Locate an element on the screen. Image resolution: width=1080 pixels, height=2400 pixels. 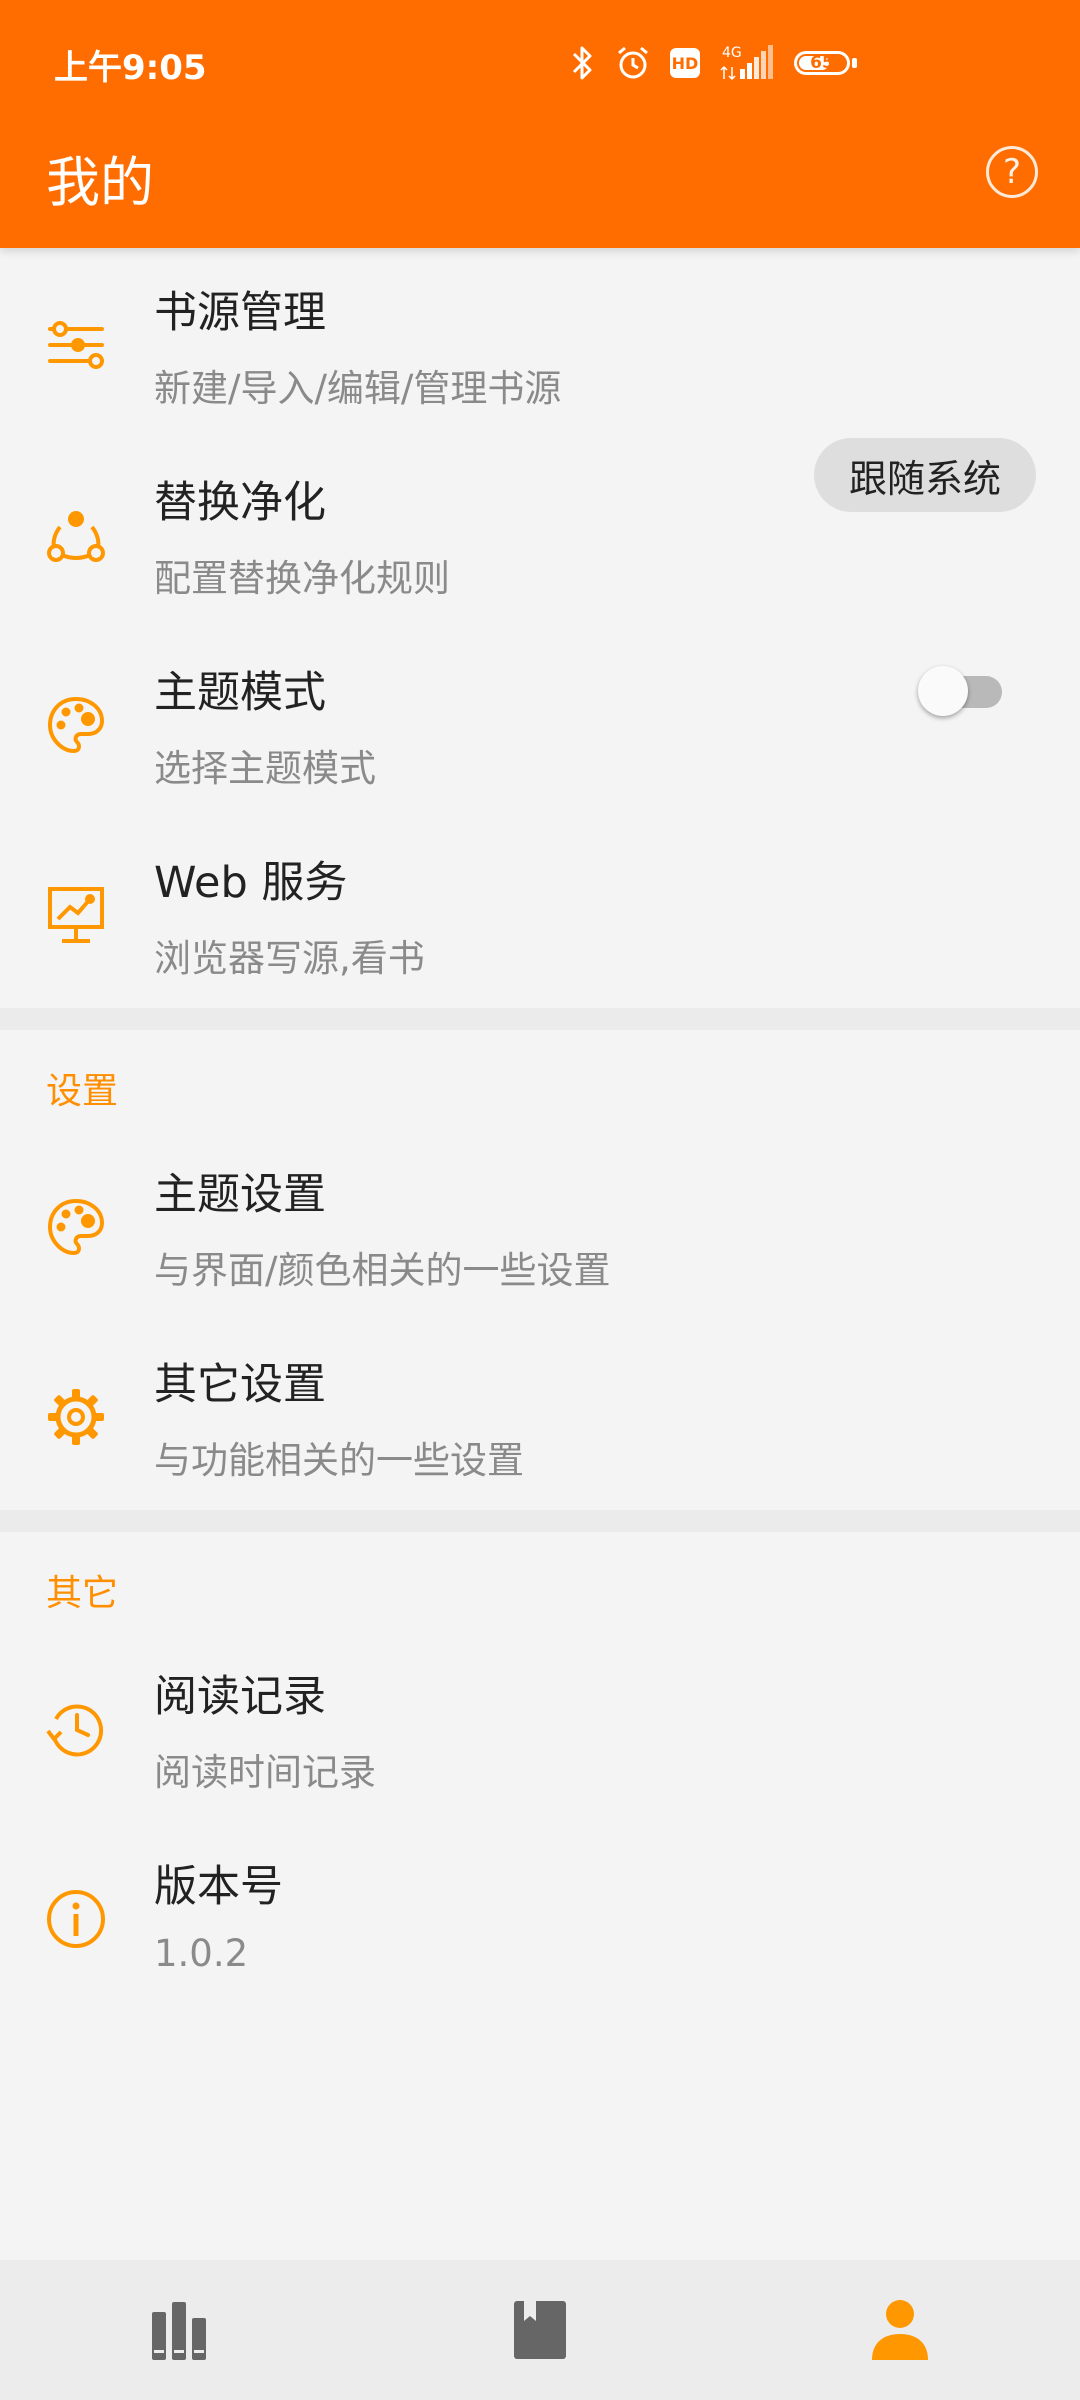
help-circle-icon: ? is located at coordinates (1012, 172).